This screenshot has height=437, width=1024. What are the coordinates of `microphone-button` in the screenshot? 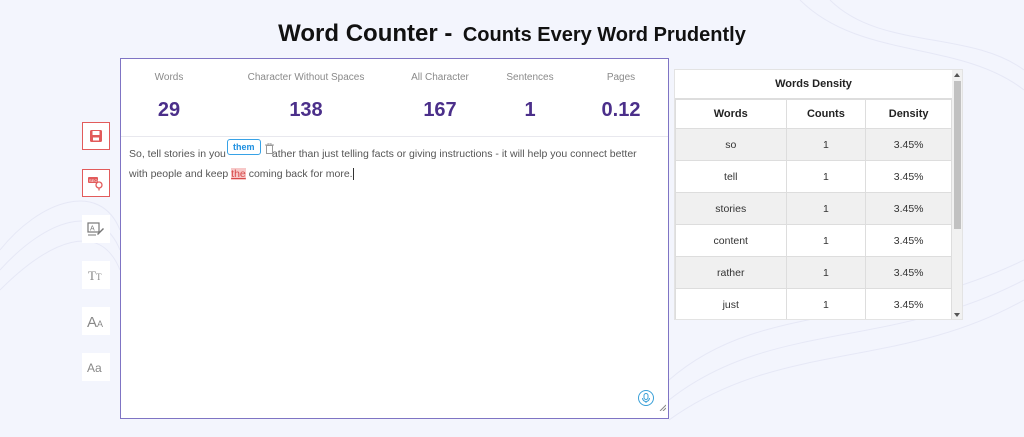 It's located at (646, 398).